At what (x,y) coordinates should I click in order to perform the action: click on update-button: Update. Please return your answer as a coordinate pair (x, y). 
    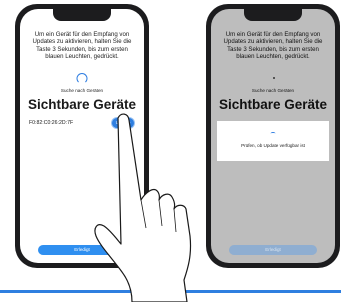
    Looking at the image, I should click on (123, 123).